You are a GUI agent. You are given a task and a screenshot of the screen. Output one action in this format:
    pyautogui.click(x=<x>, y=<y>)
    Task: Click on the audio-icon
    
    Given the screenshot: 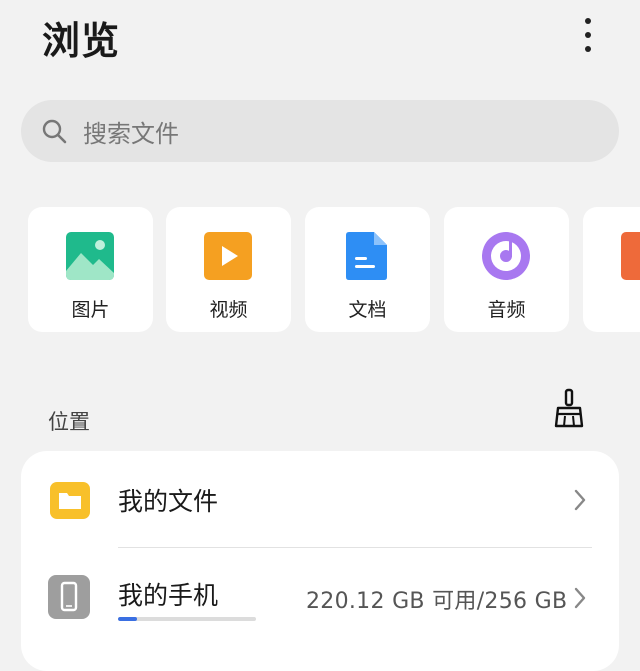 What is the action you would take?
    pyautogui.click(x=506, y=256)
    